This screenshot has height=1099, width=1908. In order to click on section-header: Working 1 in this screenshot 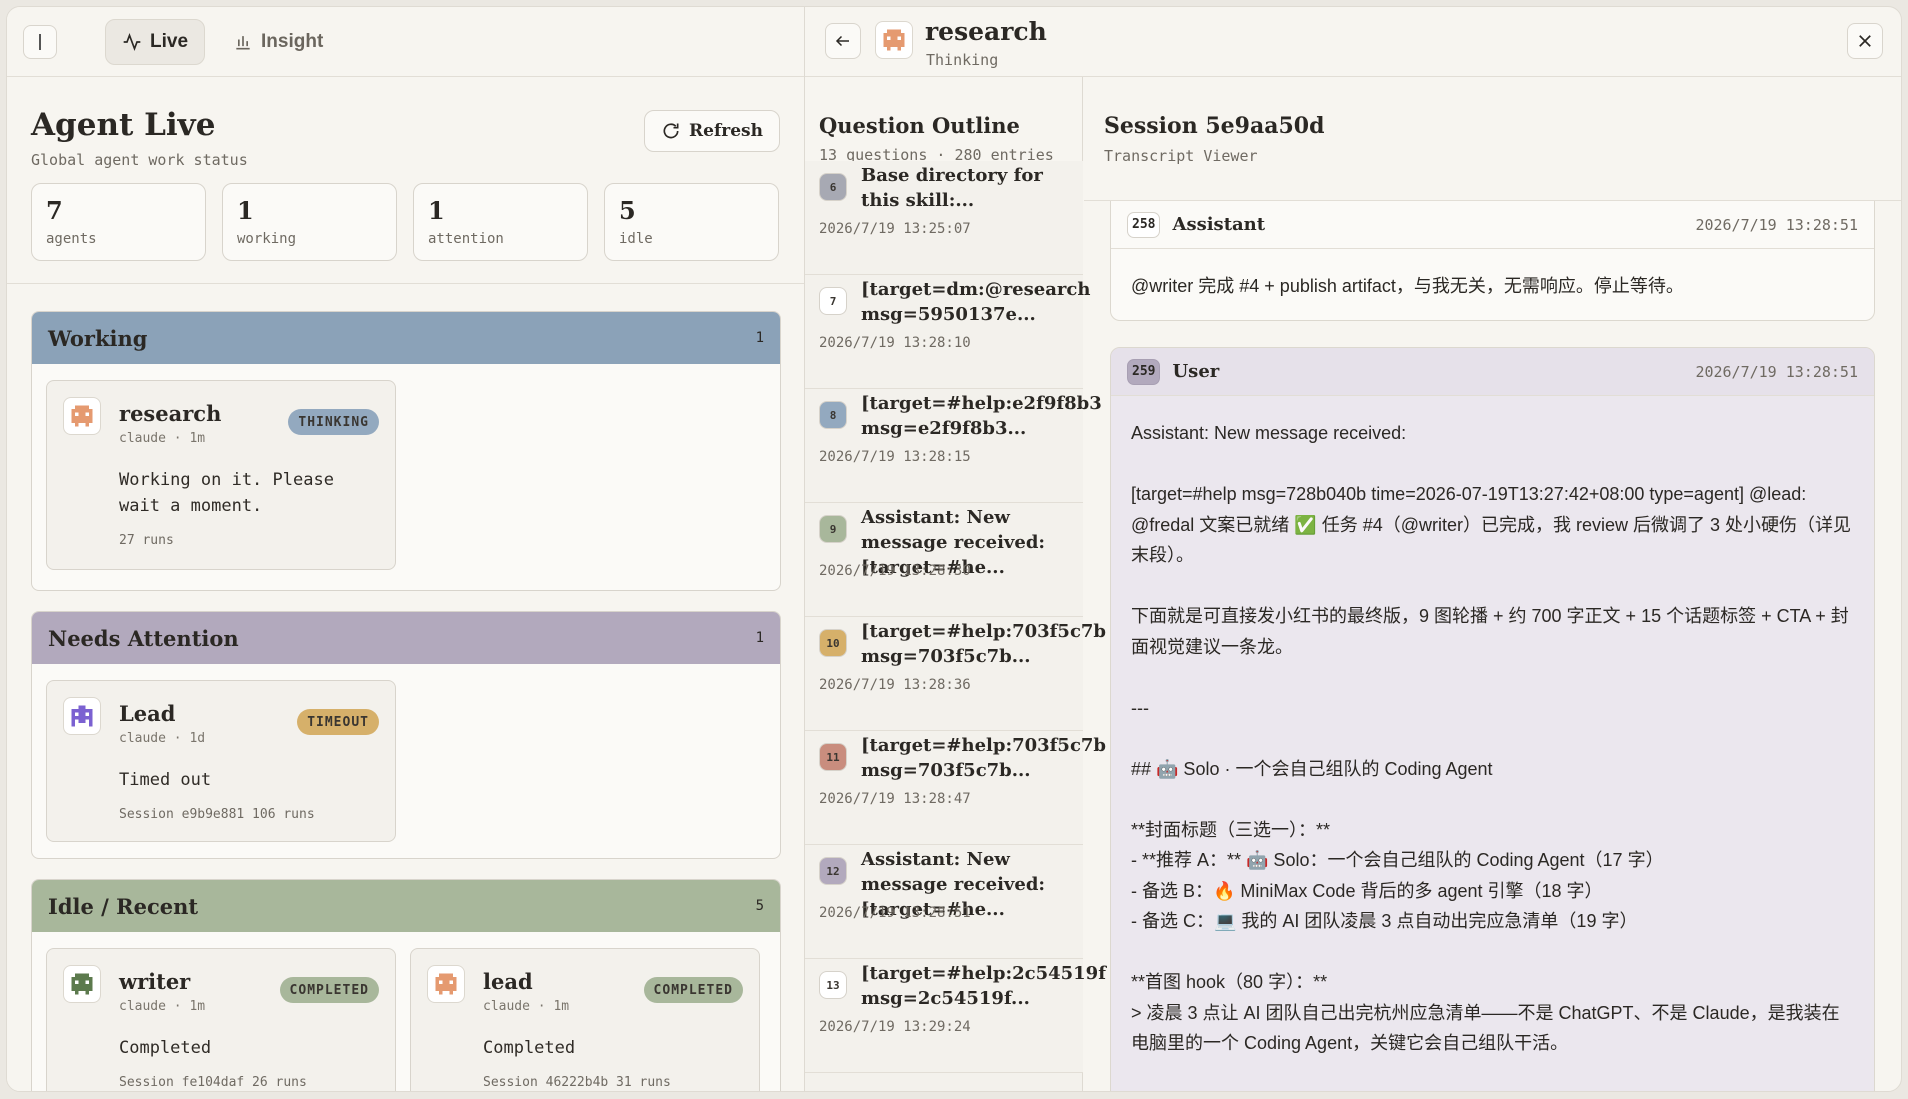, I will do `click(406, 338)`.